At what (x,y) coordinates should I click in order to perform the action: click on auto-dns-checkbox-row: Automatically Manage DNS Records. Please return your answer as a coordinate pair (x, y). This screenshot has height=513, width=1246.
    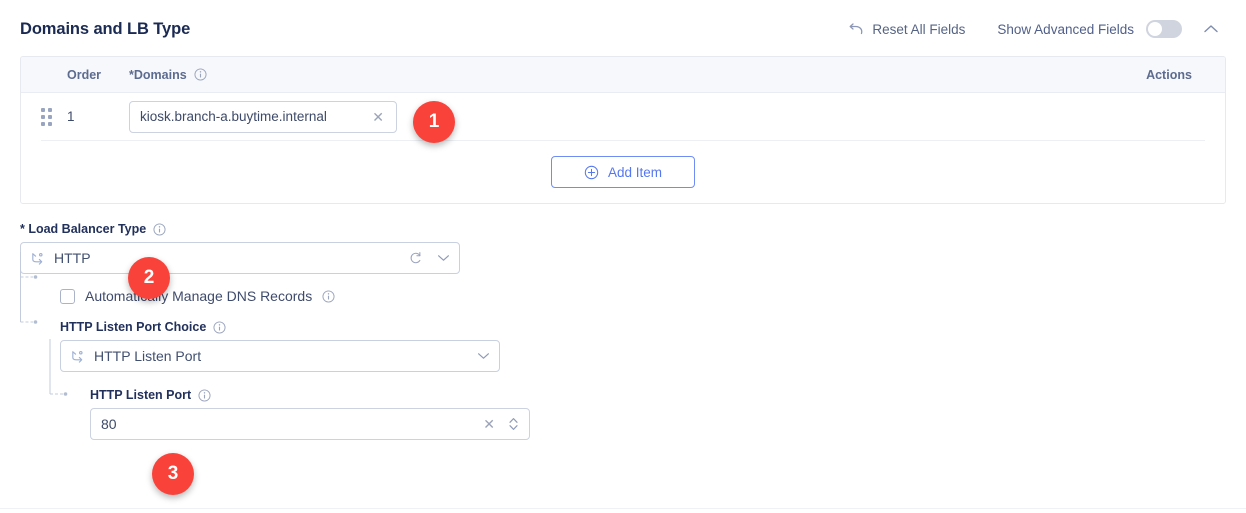
    Looking at the image, I should click on (643, 296).